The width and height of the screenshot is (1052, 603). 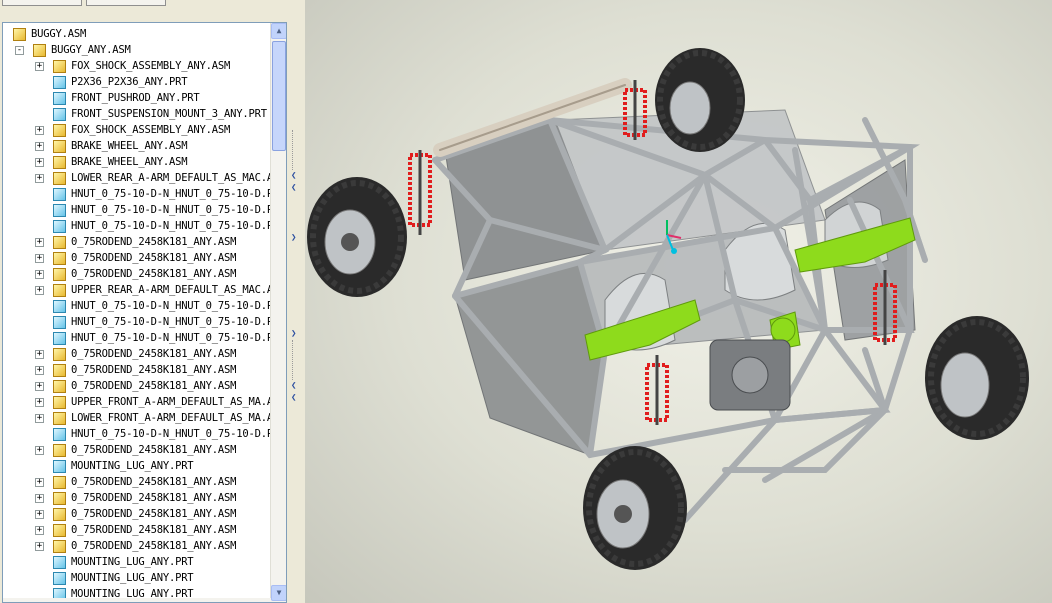 I want to click on tree-item: BUGGY.ASM, so click(x=137, y=35).